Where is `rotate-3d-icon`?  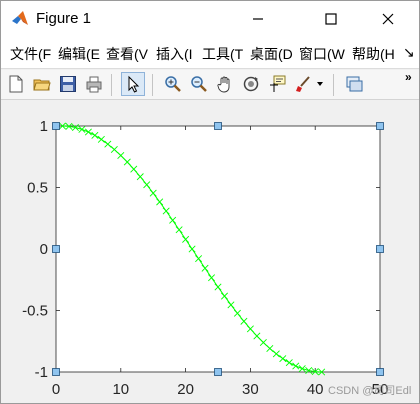 rotate-3d-icon is located at coordinates (251, 84).